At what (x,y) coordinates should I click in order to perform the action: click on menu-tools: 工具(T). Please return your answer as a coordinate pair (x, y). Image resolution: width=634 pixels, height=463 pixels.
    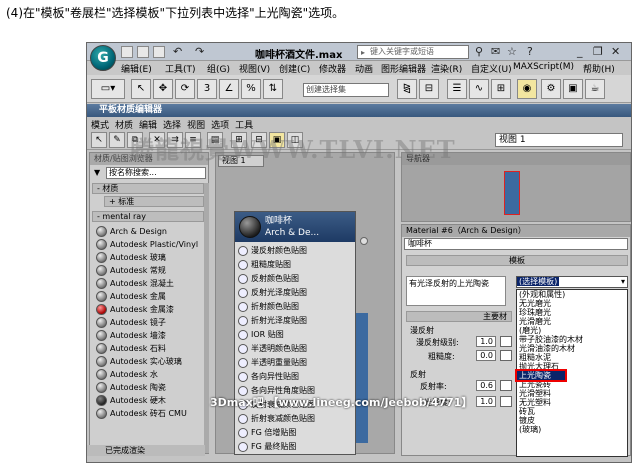
    Looking at the image, I should click on (180, 68).